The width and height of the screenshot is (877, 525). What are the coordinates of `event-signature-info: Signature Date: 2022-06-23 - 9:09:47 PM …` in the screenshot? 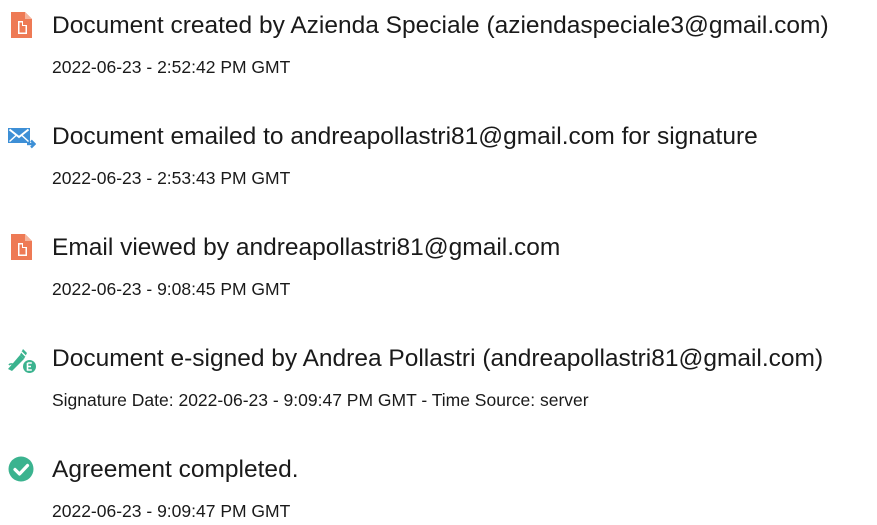 It's located at (320, 400).